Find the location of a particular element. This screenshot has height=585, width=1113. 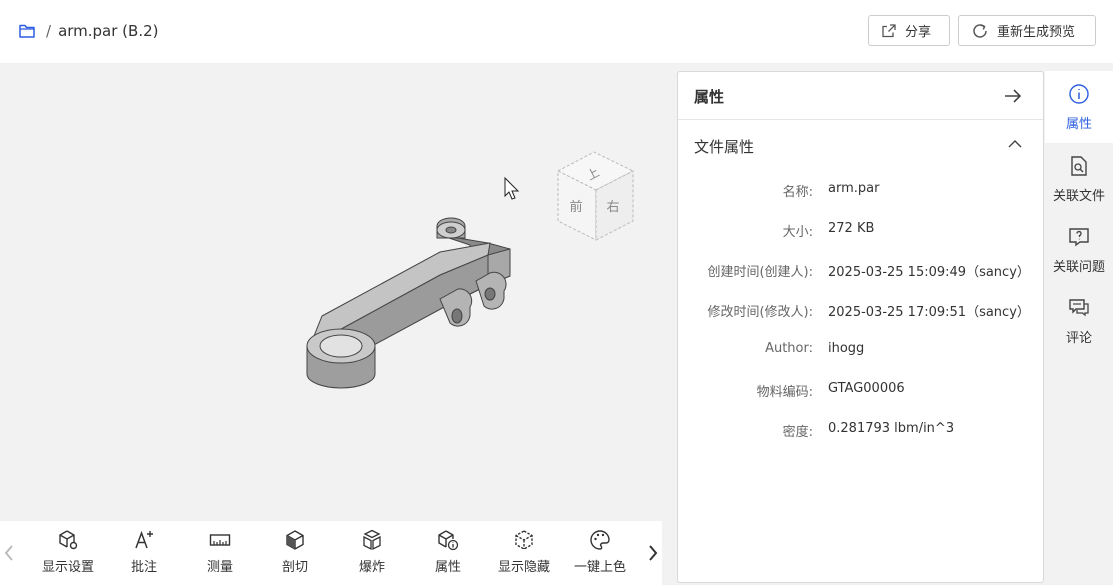

tool-annotate: 批注 is located at coordinates (144, 554).